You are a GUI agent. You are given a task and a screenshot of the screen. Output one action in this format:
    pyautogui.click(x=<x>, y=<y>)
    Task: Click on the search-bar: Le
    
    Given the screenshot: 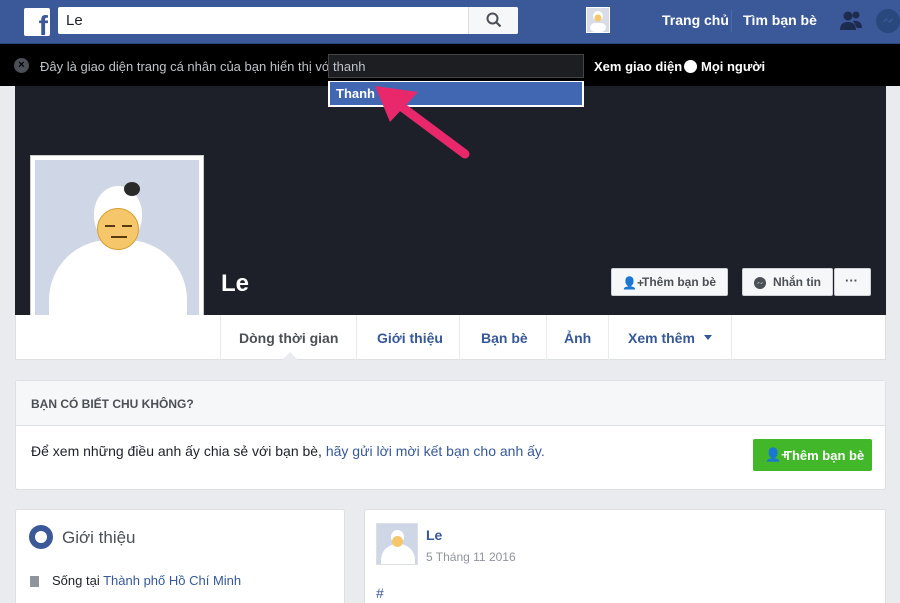 What is the action you would take?
    pyautogui.click(x=288, y=20)
    